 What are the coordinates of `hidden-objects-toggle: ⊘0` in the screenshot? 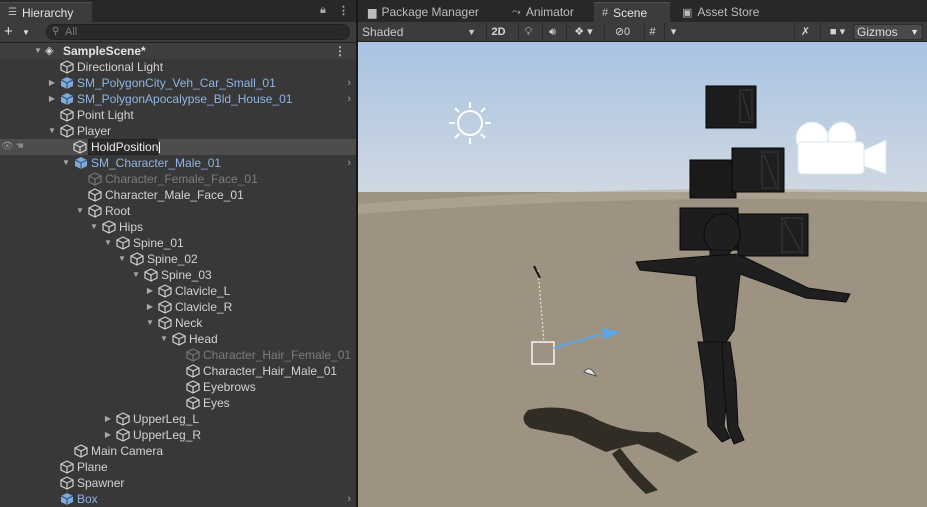 It's located at (622, 32).